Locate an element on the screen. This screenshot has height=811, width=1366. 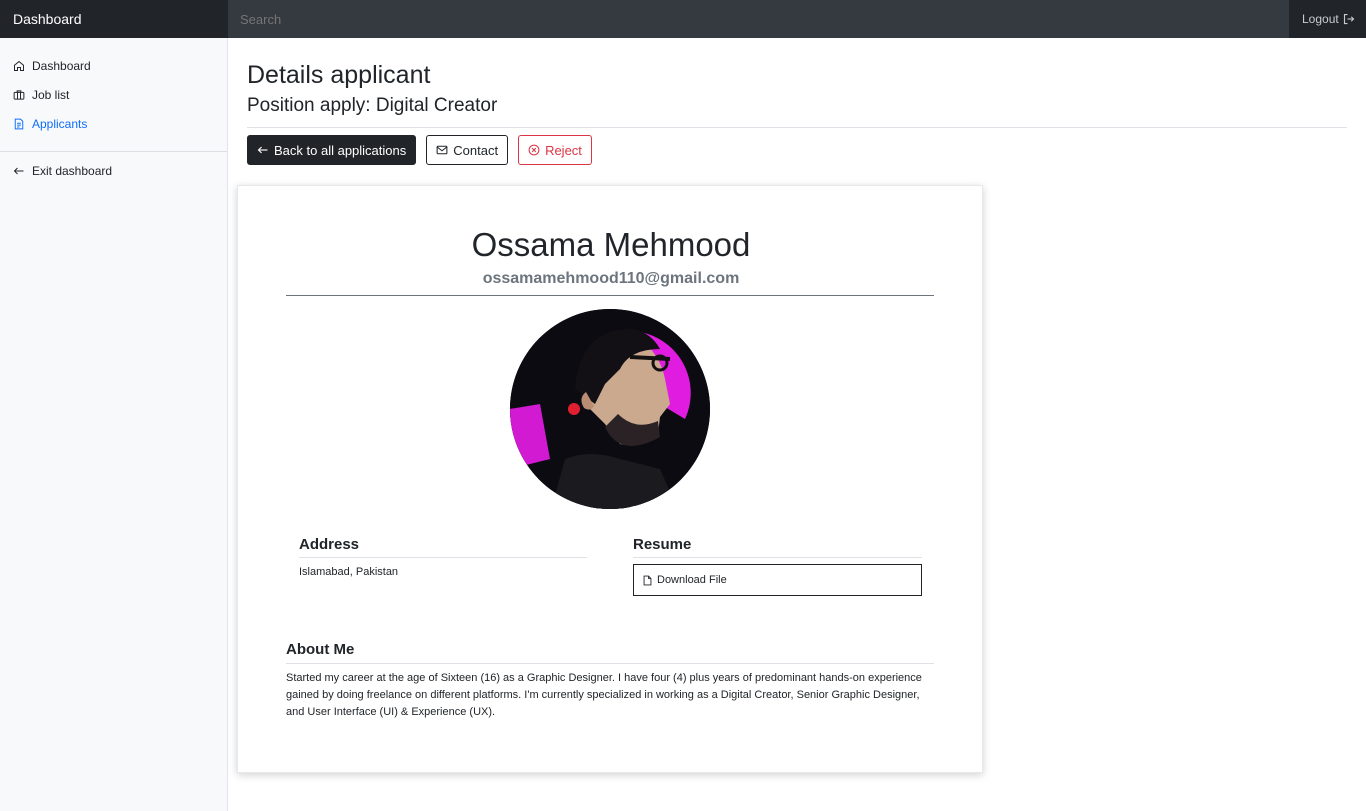
avatar-photo is located at coordinates (610, 409).